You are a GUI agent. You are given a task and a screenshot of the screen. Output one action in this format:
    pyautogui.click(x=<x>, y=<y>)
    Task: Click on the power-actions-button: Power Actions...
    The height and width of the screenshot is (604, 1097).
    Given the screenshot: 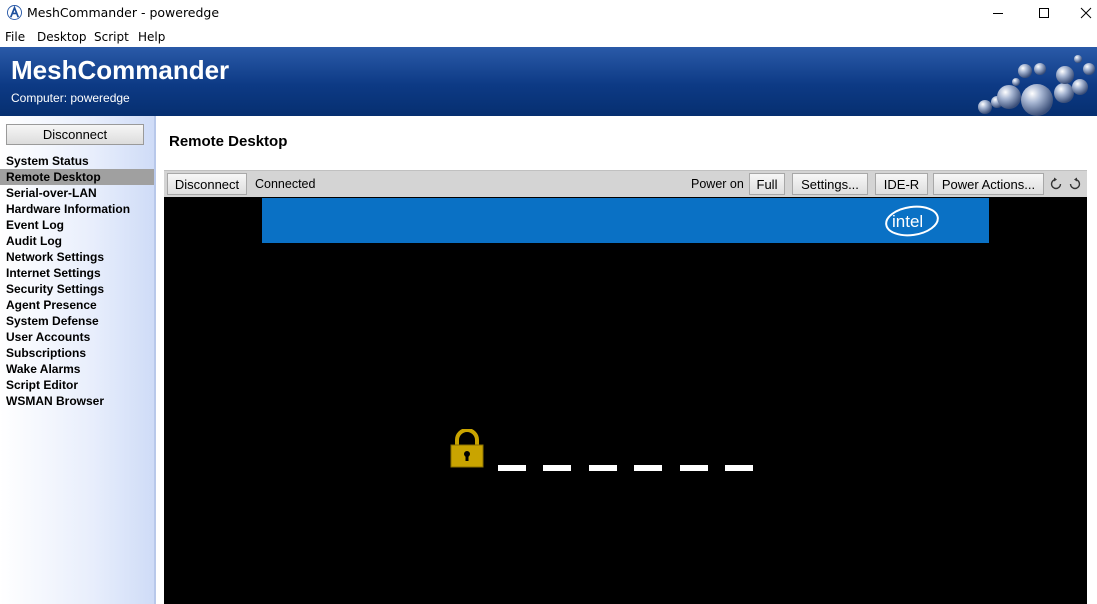 What is the action you would take?
    pyautogui.click(x=988, y=184)
    